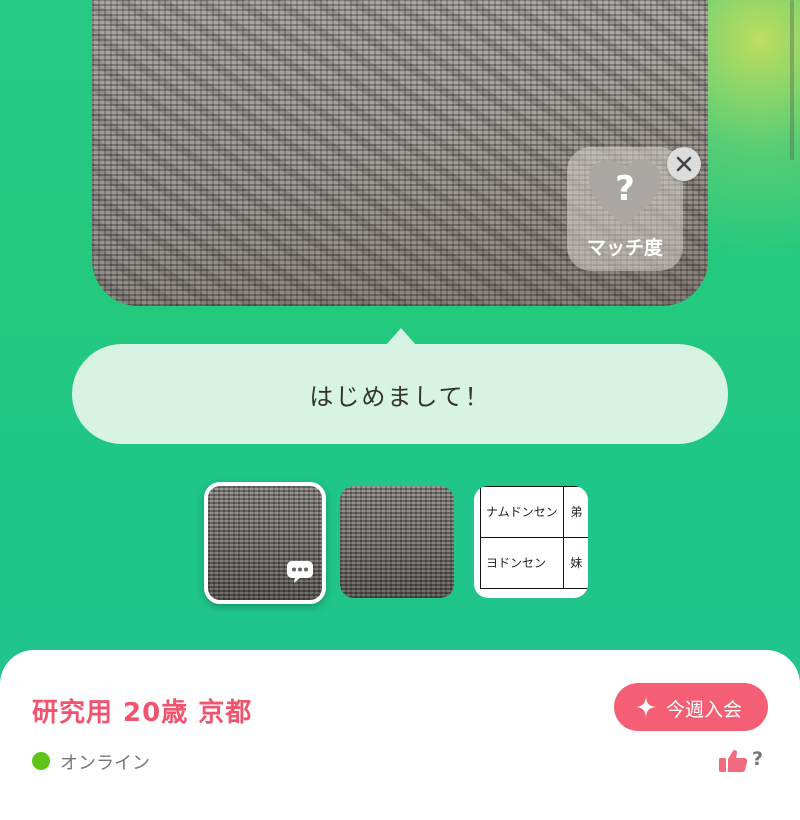 The height and width of the screenshot is (820, 800). I want to click on greeting-bubble: はじめまして！, so click(400, 394).